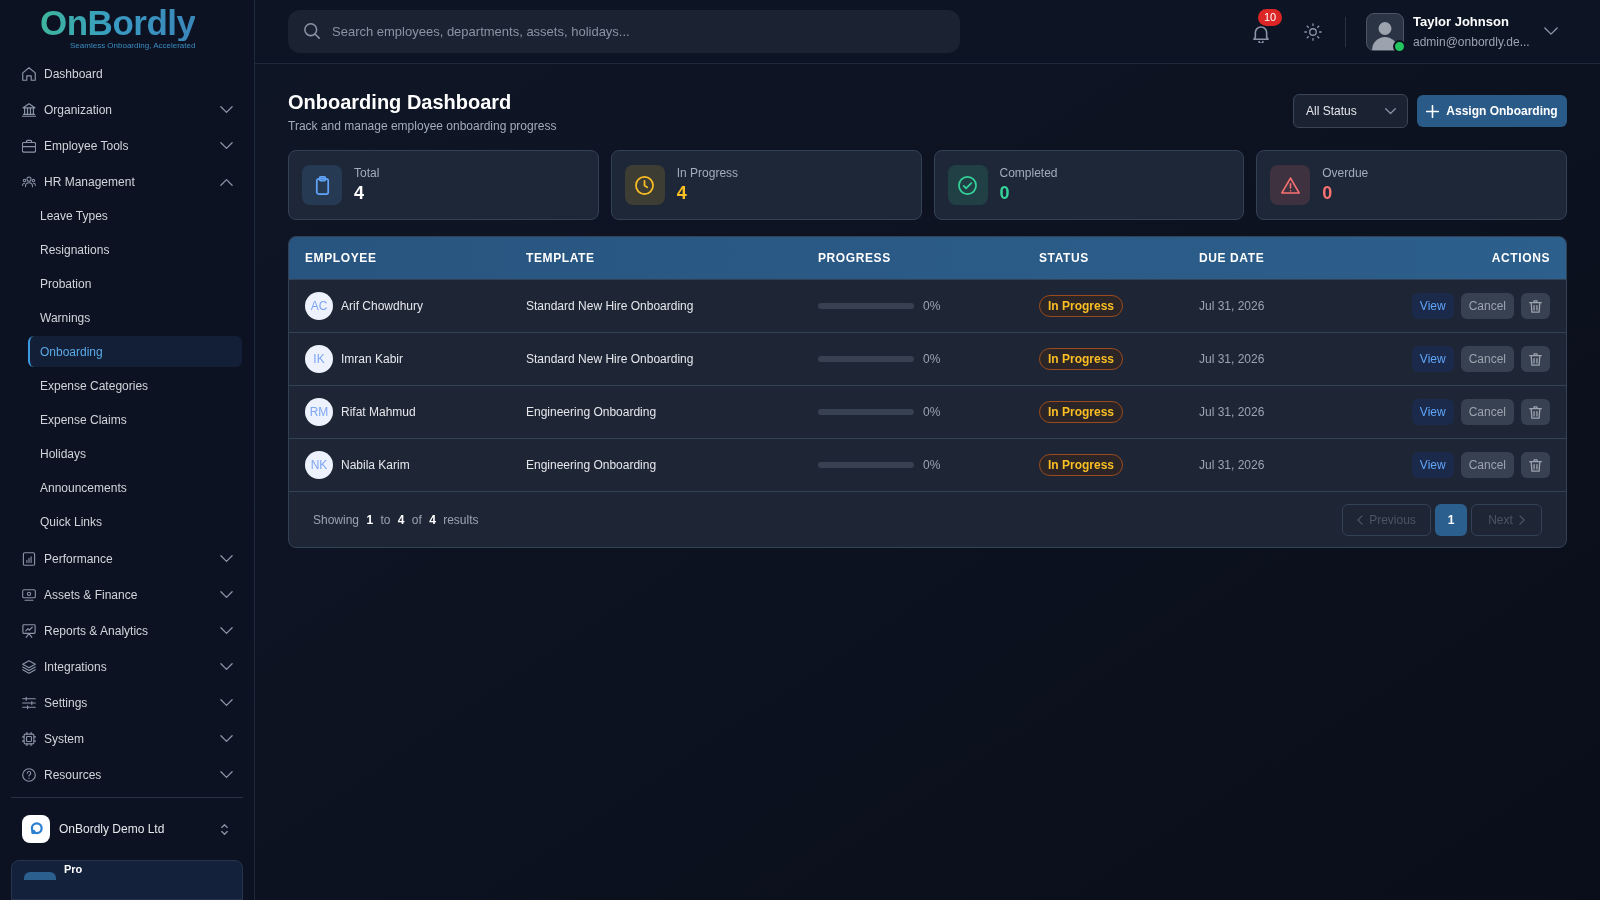  I want to click on bell-icon, so click(1261, 34).